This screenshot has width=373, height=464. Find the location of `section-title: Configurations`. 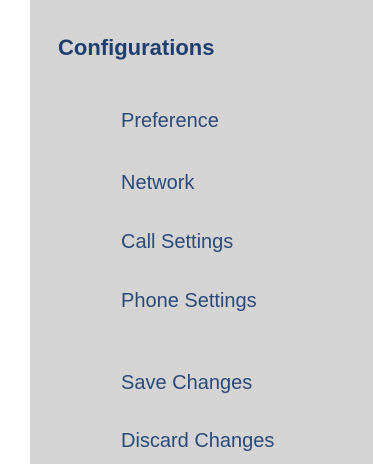

section-title: Configurations is located at coordinates (136, 47).